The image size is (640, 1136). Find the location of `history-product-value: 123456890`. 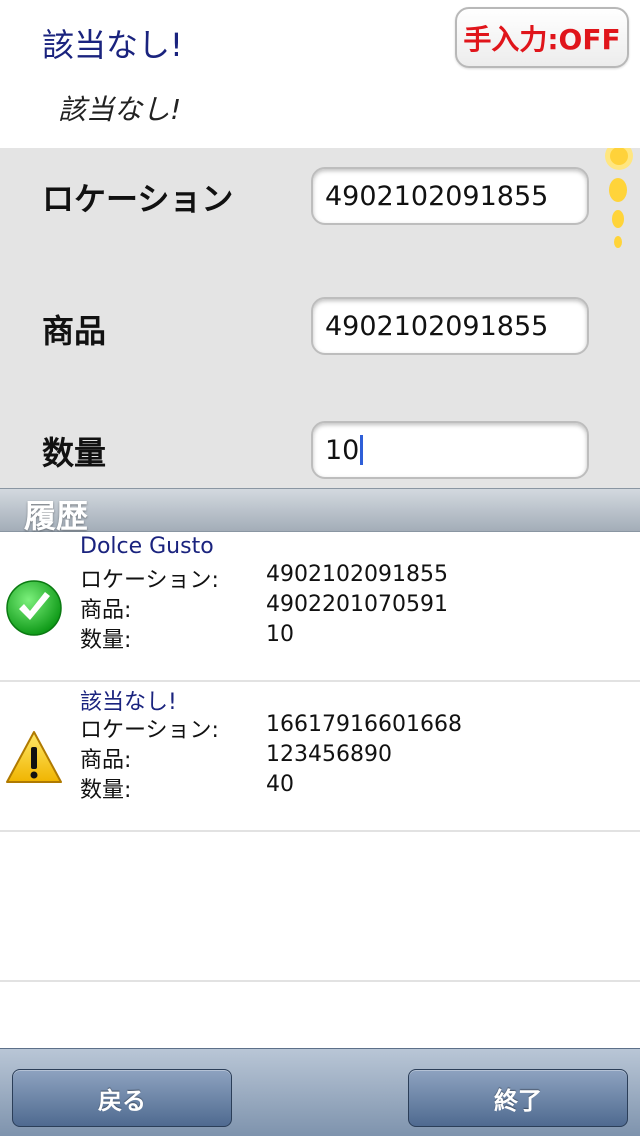

history-product-value: 123456890 is located at coordinates (329, 754).